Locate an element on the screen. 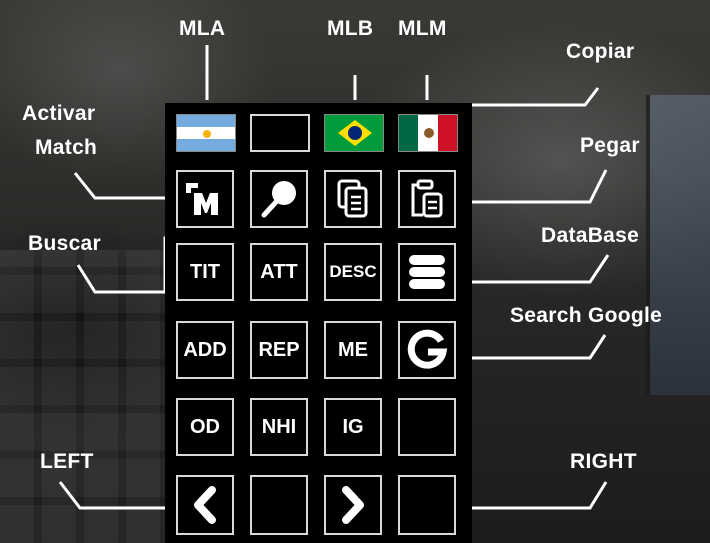 The height and width of the screenshot is (543, 710). label-match: Match is located at coordinates (66, 147).